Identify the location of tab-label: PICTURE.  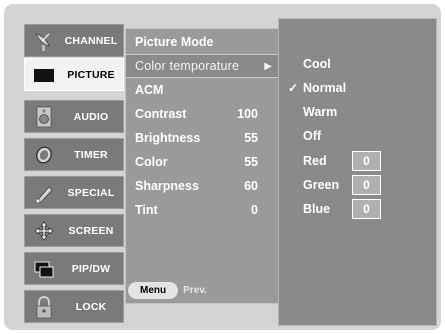
(91, 74).